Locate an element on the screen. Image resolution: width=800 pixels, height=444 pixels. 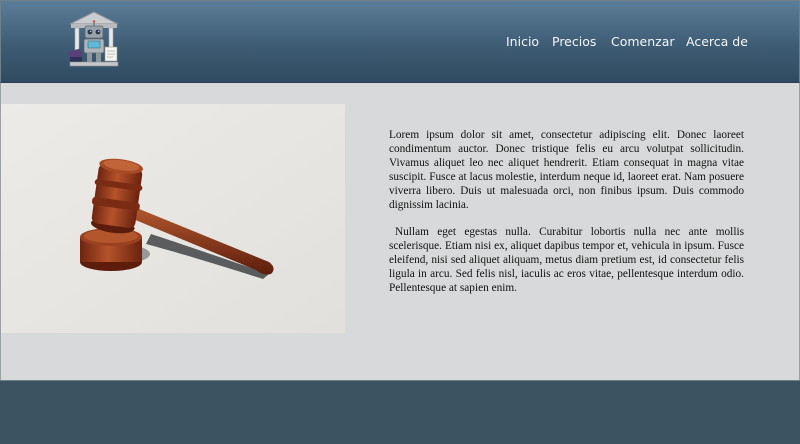
nav-link-acerca-de: Acerca de is located at coordinates (717, 41).